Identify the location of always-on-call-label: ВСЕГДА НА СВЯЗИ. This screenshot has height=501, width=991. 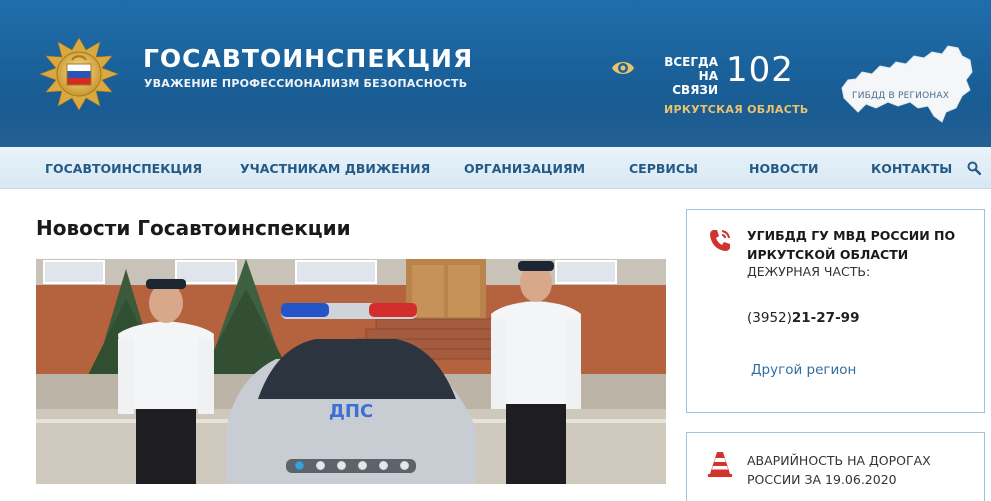
(685, 76).